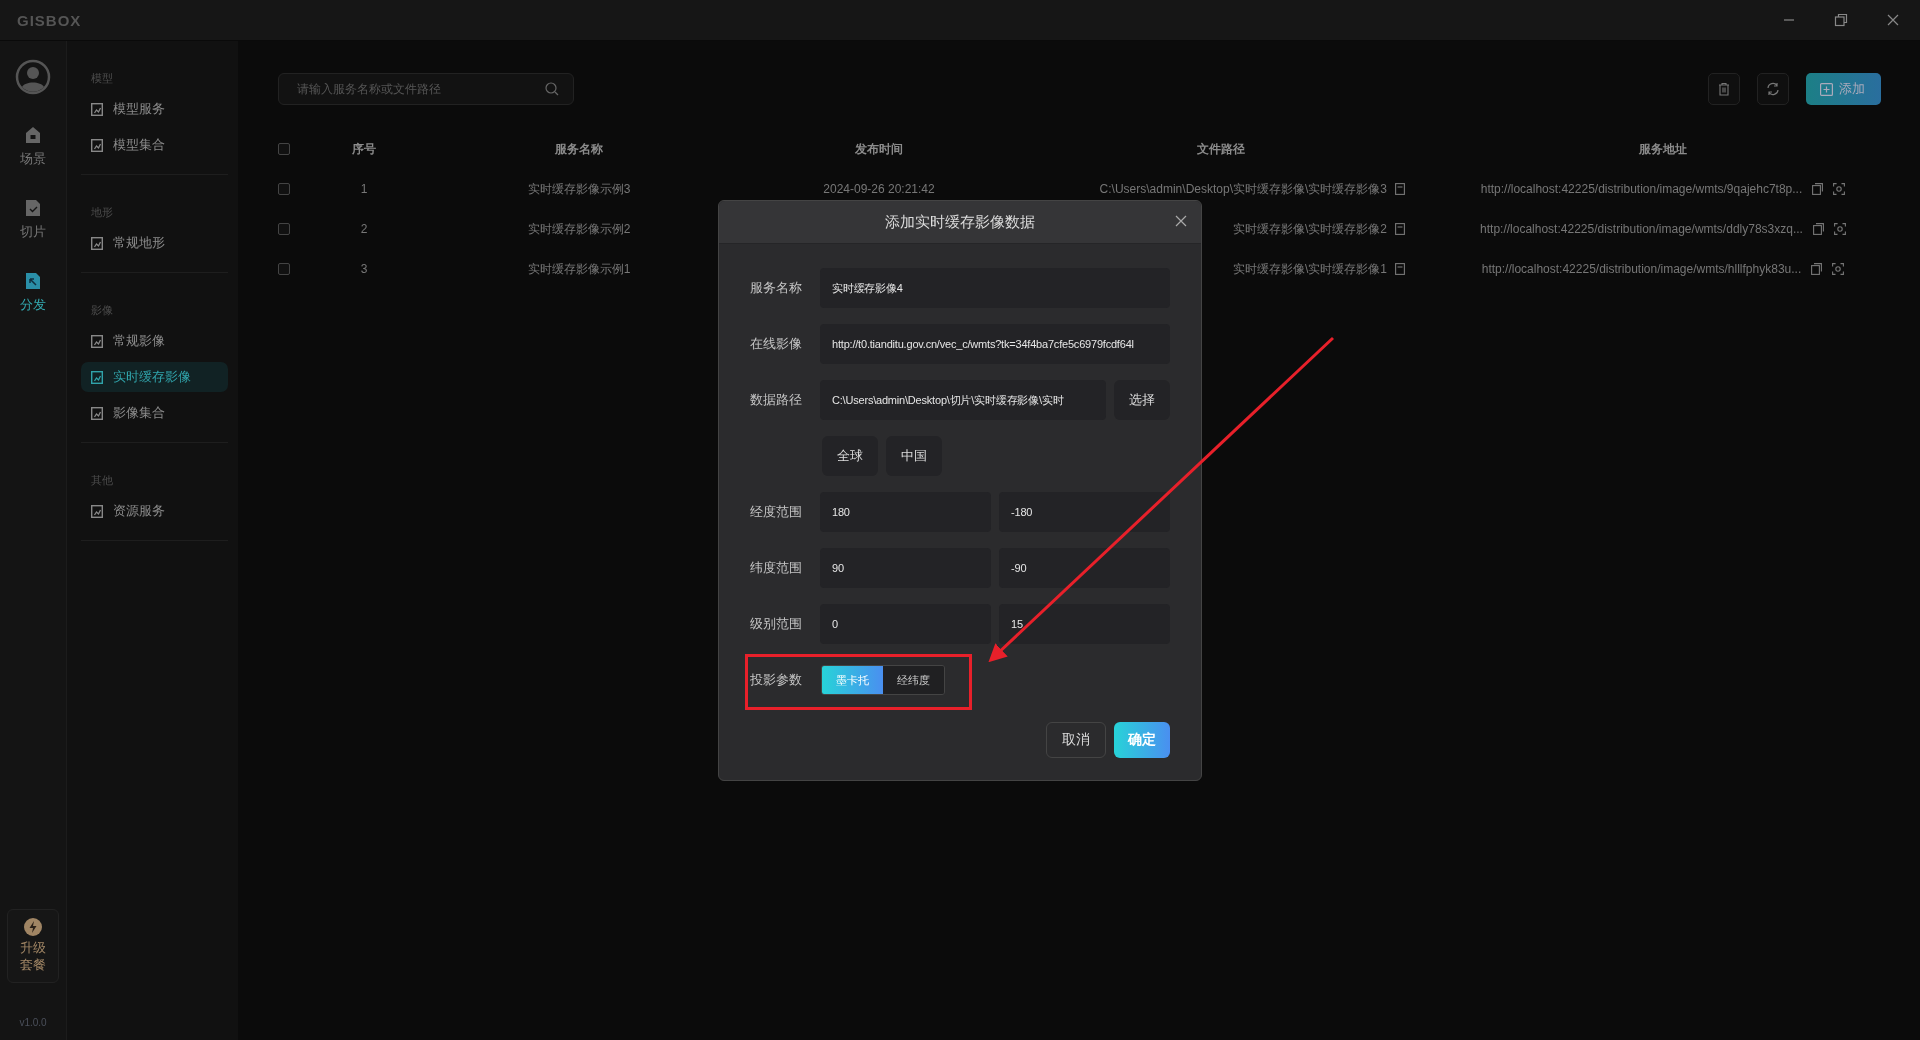 The width and height of the screenshot is (1920, 1040). I want to click on close-button, so click(1181, 221).